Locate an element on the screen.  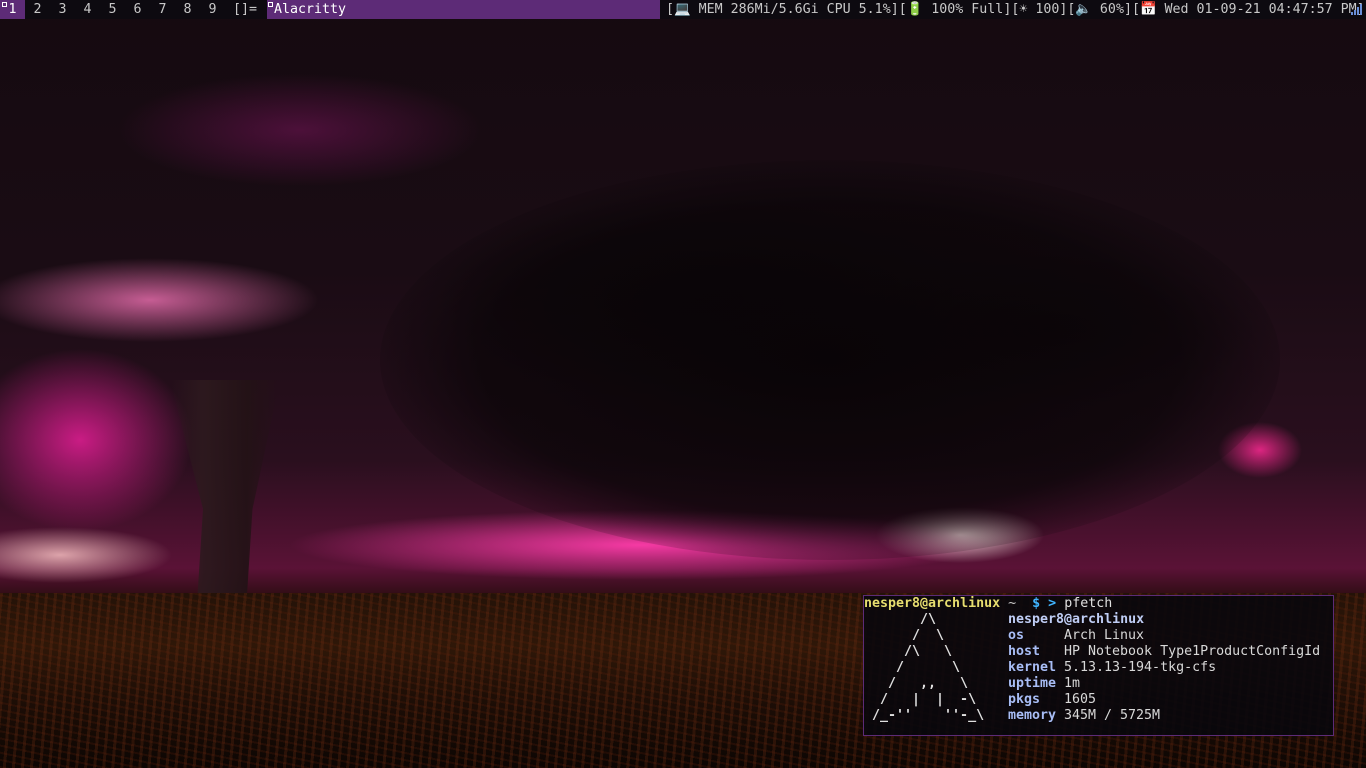
tag-4: 4 is located at coordinates (87, 9).